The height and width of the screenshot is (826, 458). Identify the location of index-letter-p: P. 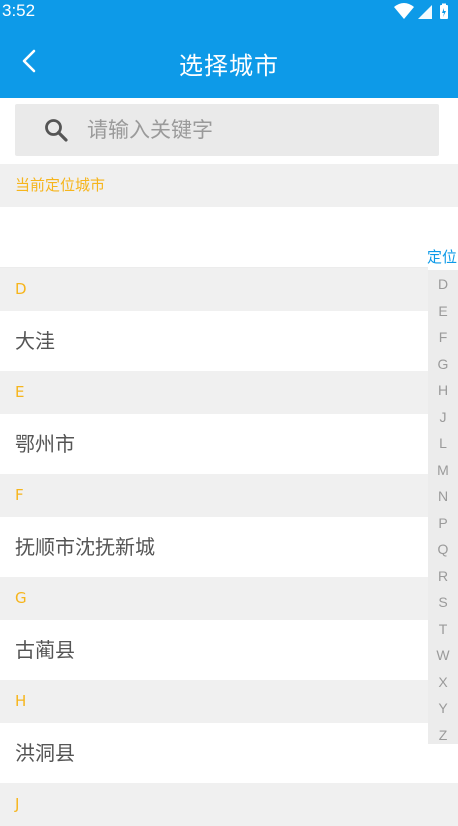
(443, 523).